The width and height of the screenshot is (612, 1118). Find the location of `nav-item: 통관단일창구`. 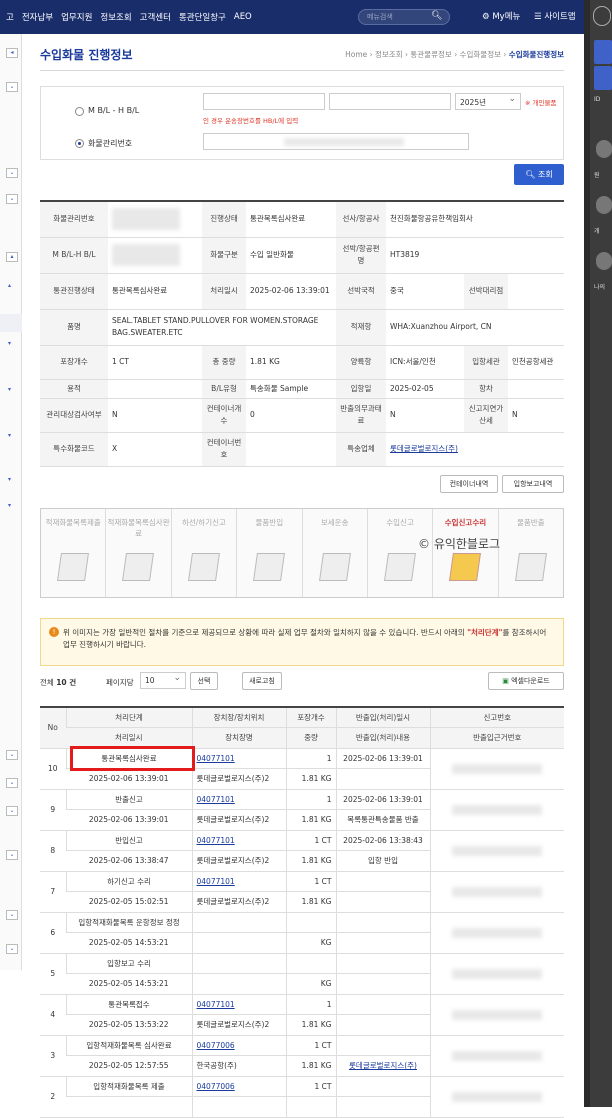

nav-item: 통관단일창구 is located at coordinates (202, 17).